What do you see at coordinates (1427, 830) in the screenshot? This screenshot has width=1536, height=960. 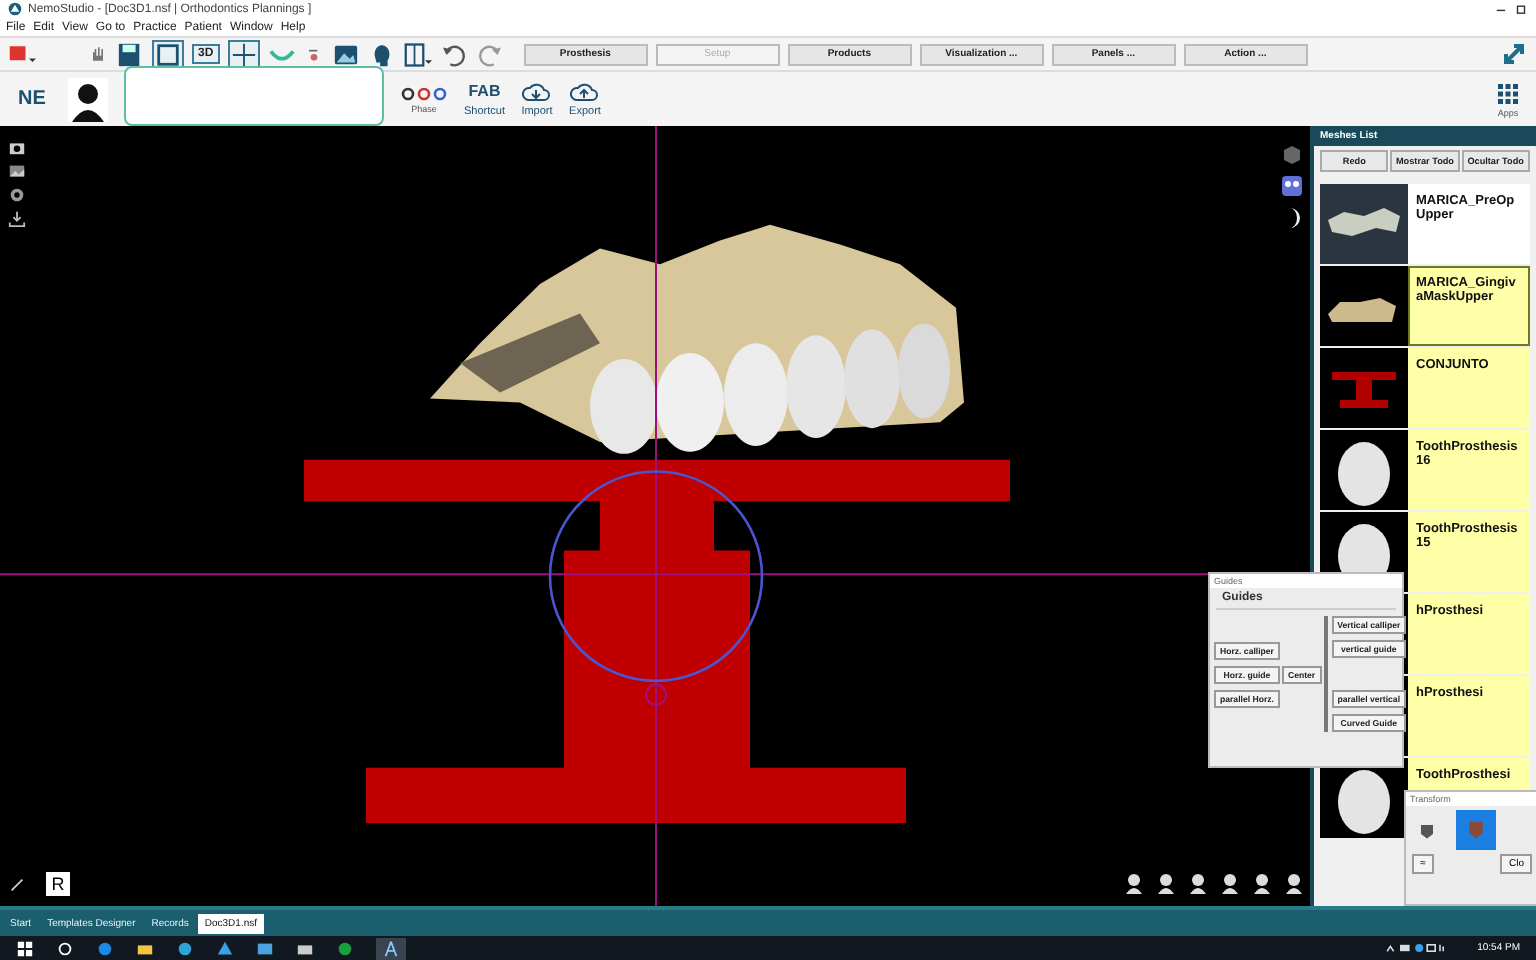 I see `tooth-icon` at bounding box center [1427, 830].